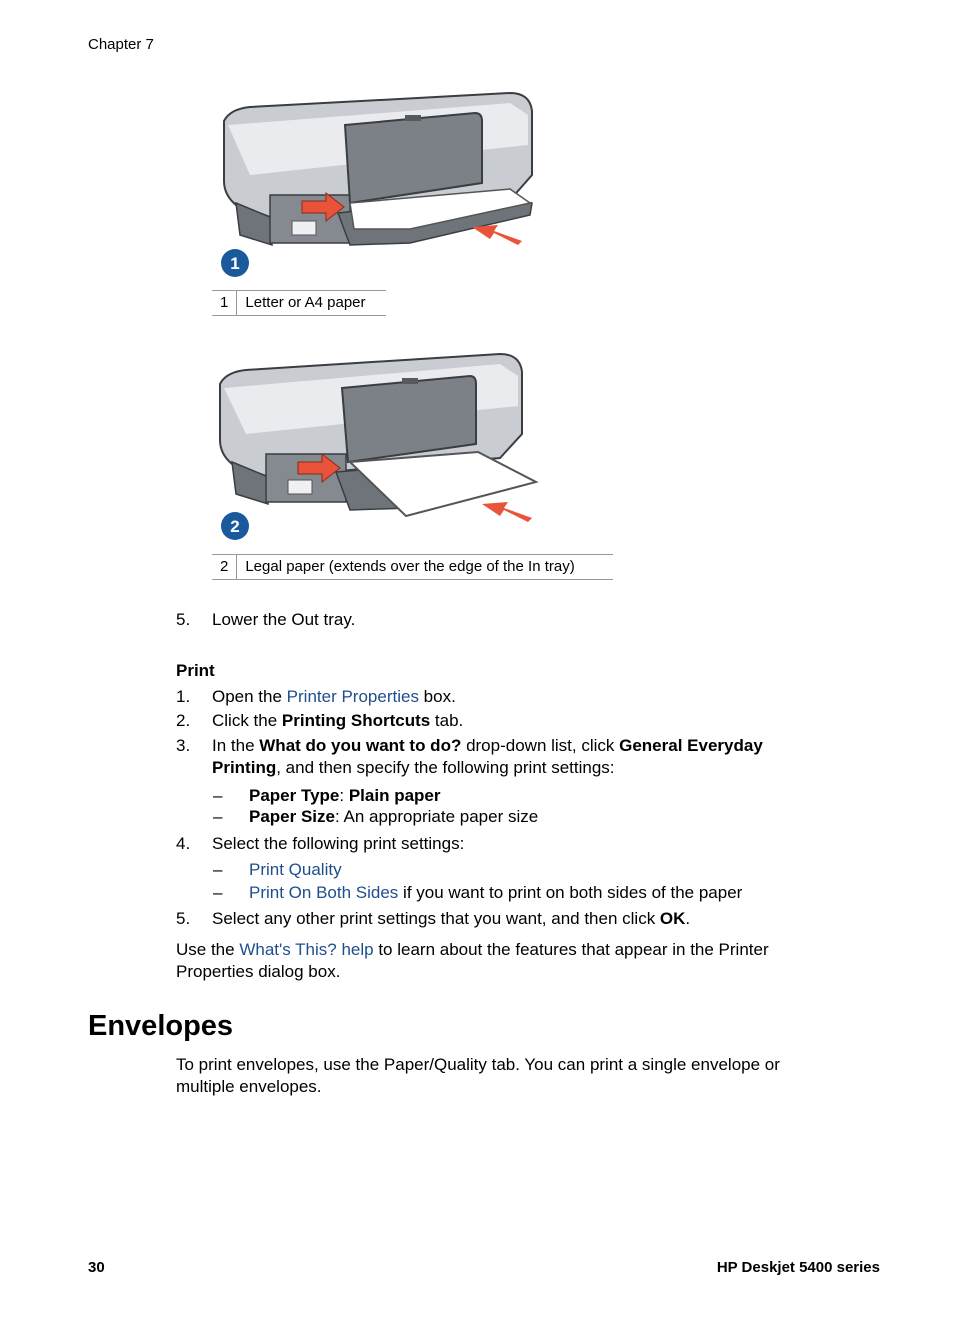  What do you see at coordinates (225, 567) in the screenshot?
I see `caption-number: 2` at bounding box center [225, 567].